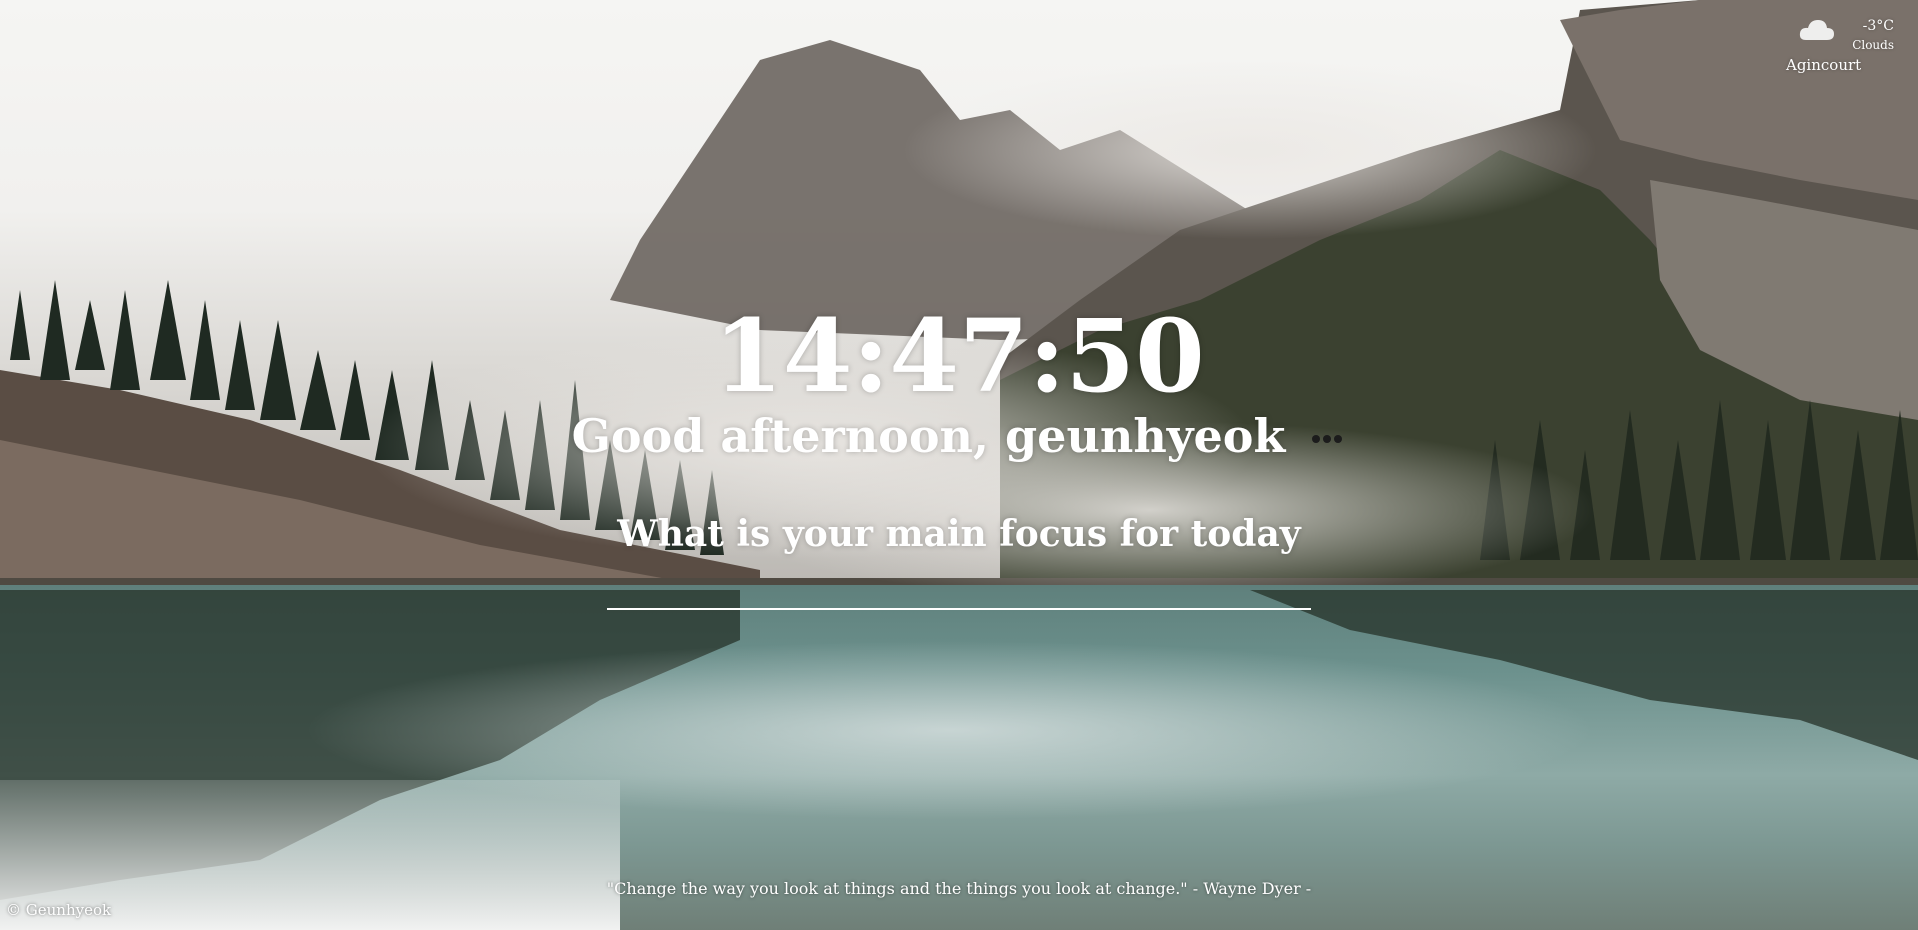 This screenshot has width=1918, height=930. What do you see at coordinates (1816, 30) in the screenshot?
I see `cloud-icon` at bounding box center [1816, 30].